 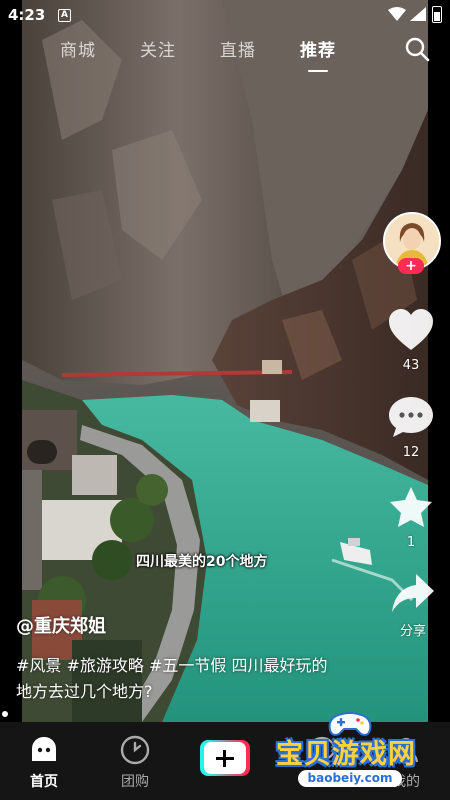 What do you see at coordinates (411, 266) in the screenshot?
I see `follow-button: +` at bounding box center [411, 266].